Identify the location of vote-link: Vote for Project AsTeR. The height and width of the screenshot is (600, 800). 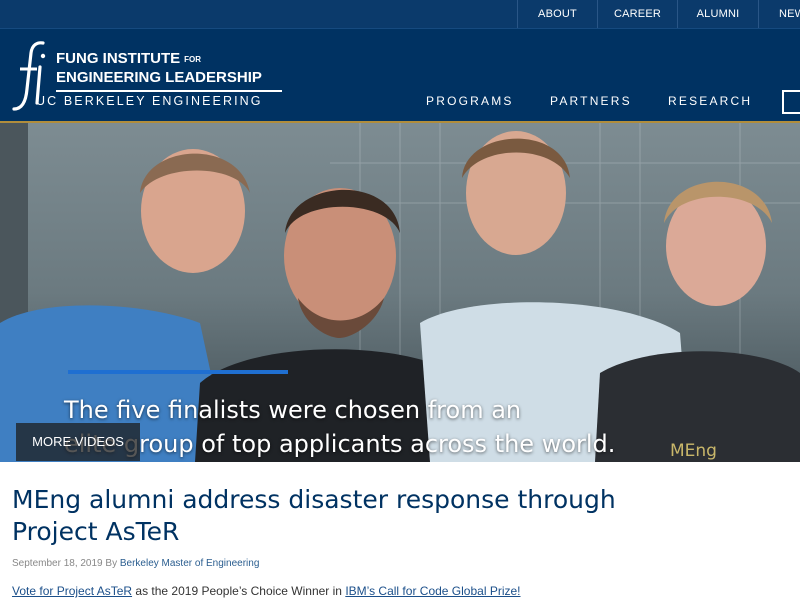
(72, 591).